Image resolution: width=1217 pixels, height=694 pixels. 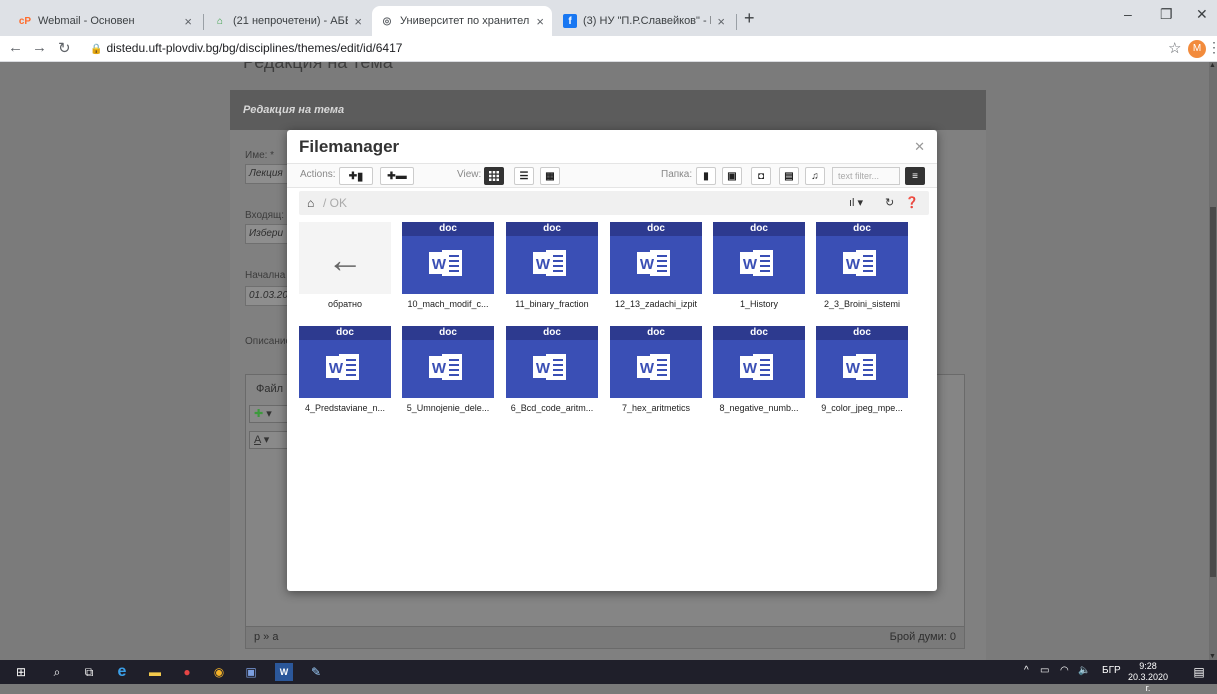 I want to click on menu-kebab-icon: ⋮, so click(x=1212, y=47).